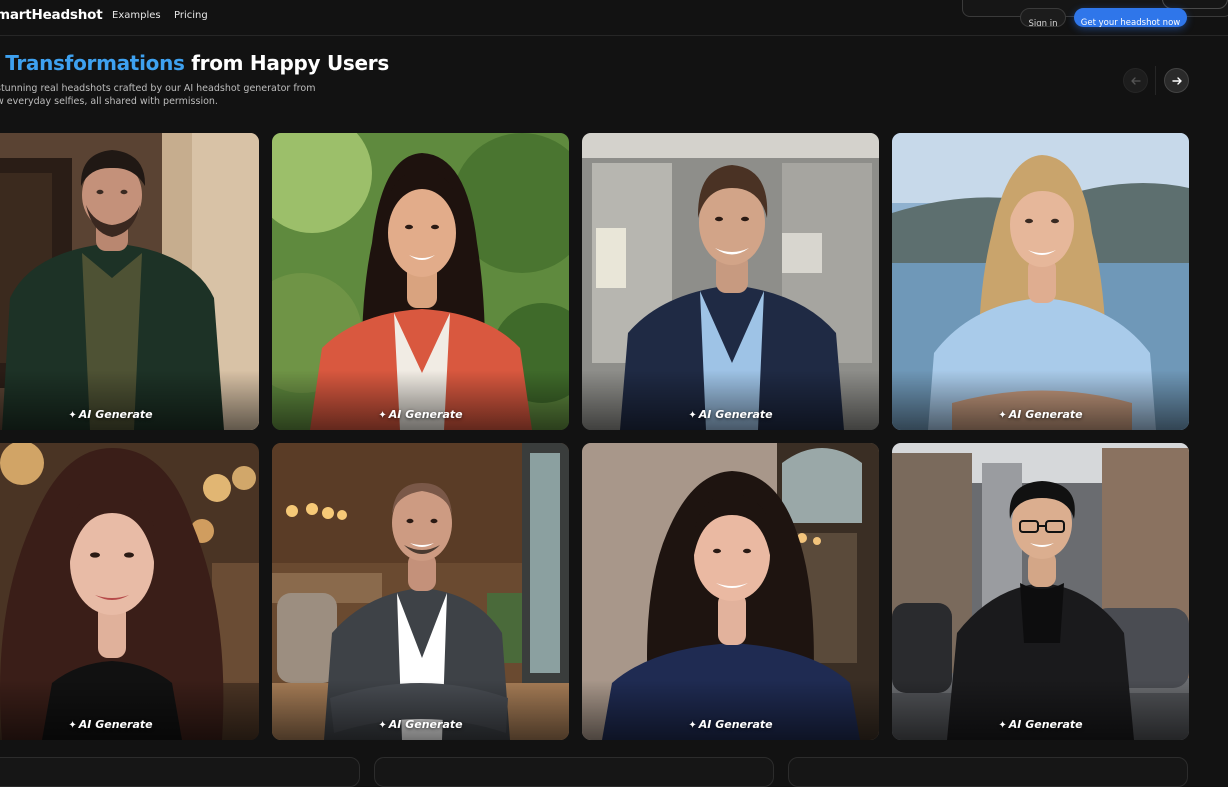 This screenshot has width=1228, height=787. I want to click on headshot-card-7: ✦ AI Generate, so click(730, 591).